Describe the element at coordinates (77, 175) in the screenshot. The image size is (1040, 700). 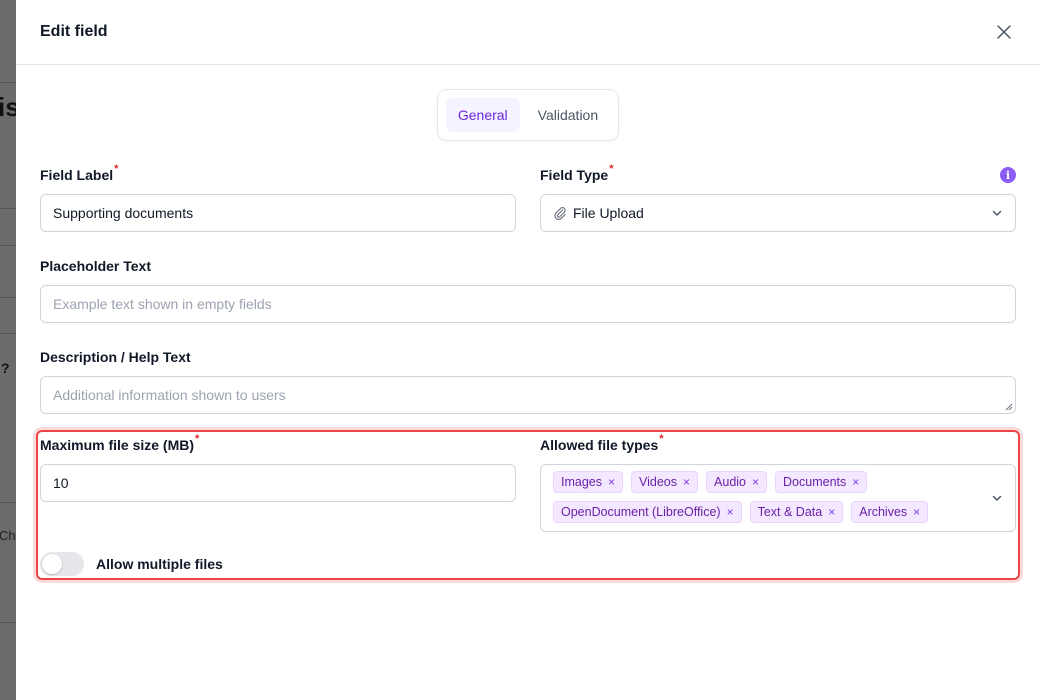
I see `field-label-text: Field Label` at that location.